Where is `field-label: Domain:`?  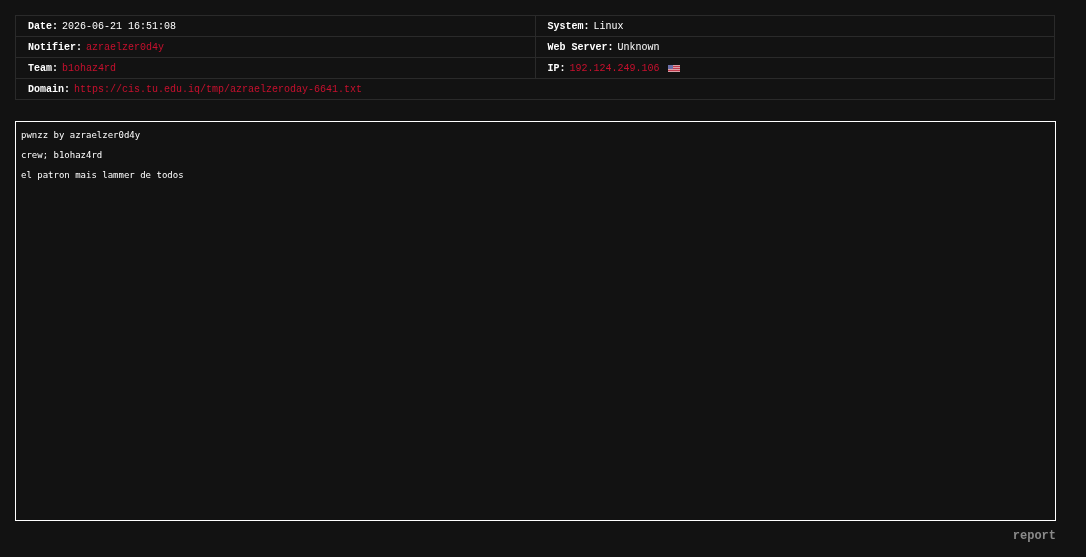 field-label: Domain: is located at coordinates (49, 89).